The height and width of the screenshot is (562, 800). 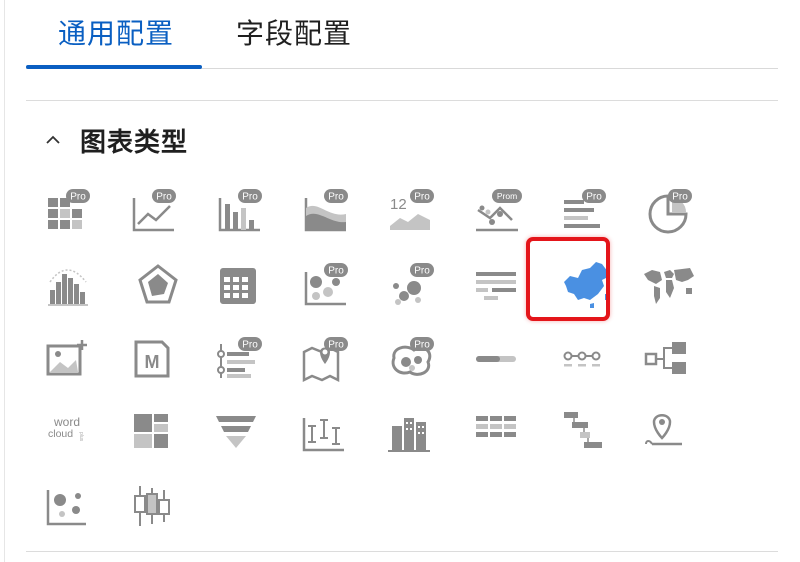 What do you see at coordinates (416, 284) in the screenshot?
I see `pro-scatter-icon: Pro` at bounding box center [416, 284].